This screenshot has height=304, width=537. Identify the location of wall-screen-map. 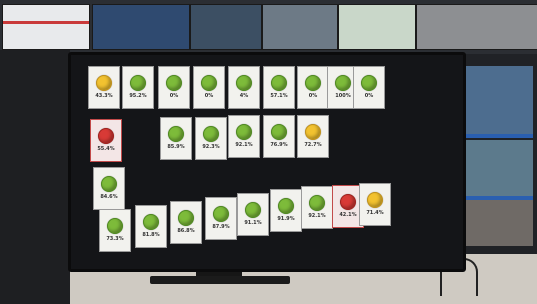
(226, 27).